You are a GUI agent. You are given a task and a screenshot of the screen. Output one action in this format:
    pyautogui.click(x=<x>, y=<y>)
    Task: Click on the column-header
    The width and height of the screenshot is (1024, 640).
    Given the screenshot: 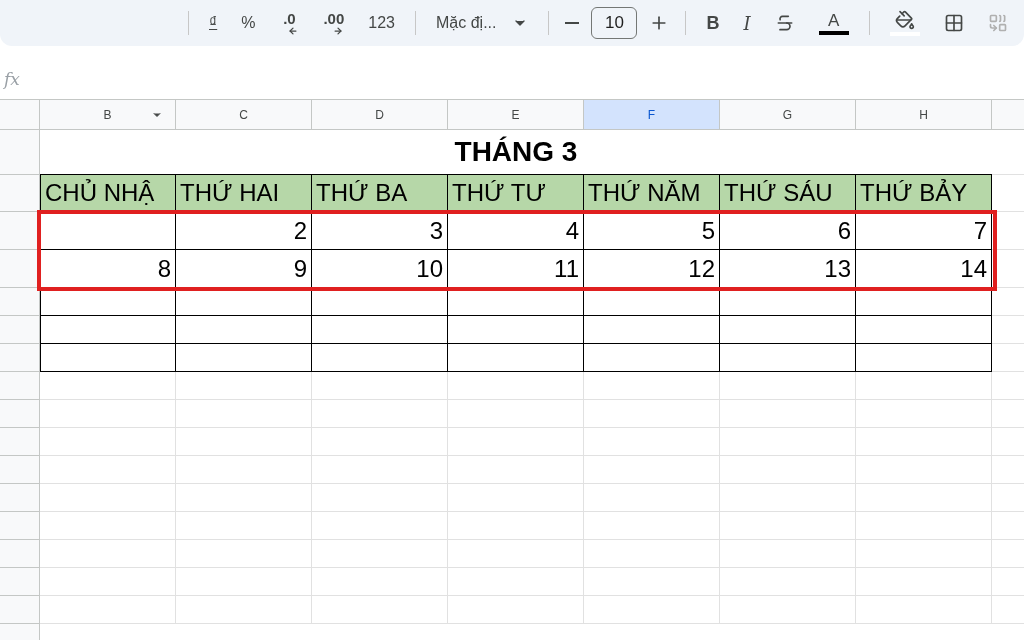 What is the action you would take?
    pyautogui.click(x=1008, y=115)
    